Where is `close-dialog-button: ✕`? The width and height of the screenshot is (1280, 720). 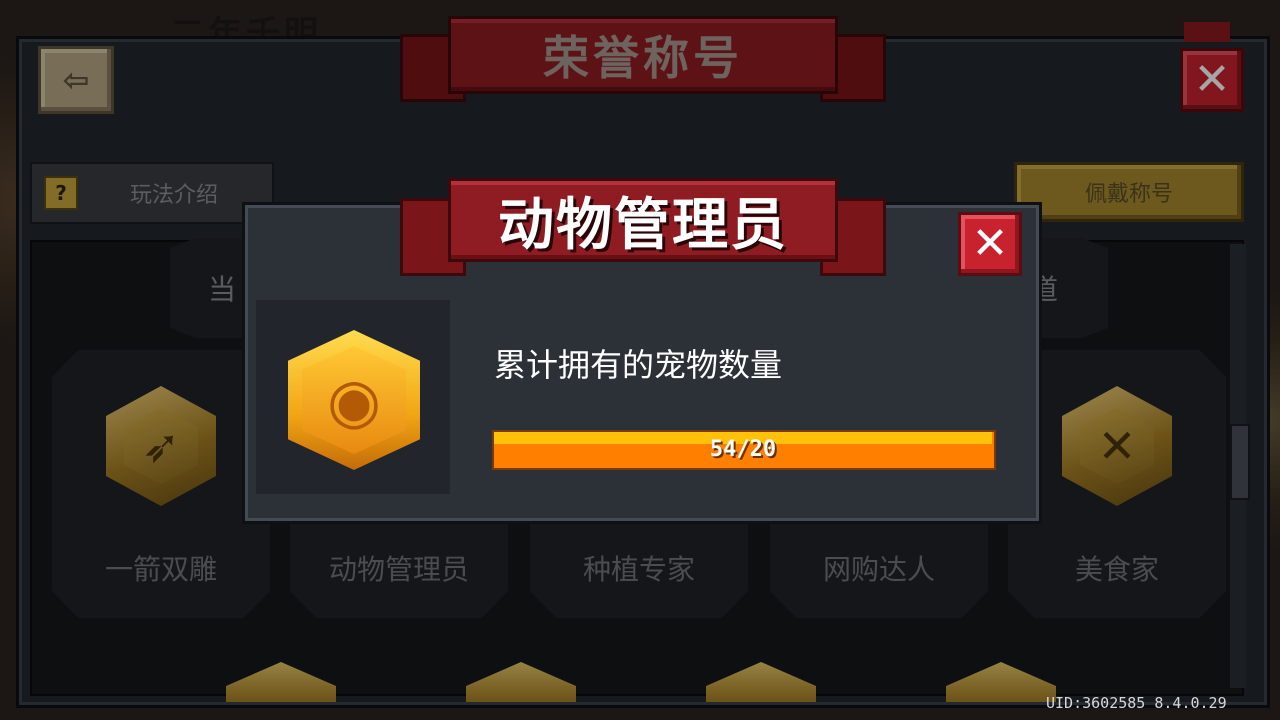
close-dialog-button: ✕ is located at coordinates (990, 244).